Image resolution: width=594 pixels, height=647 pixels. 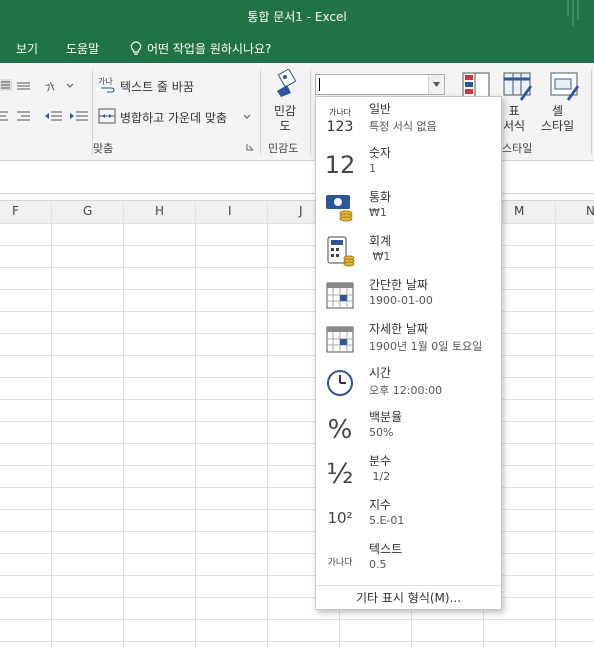 What do you see at coordinates (339, 518) in the screenshot?
I see `scientific-icon-text: 10²` at bounding box center [339, 518].